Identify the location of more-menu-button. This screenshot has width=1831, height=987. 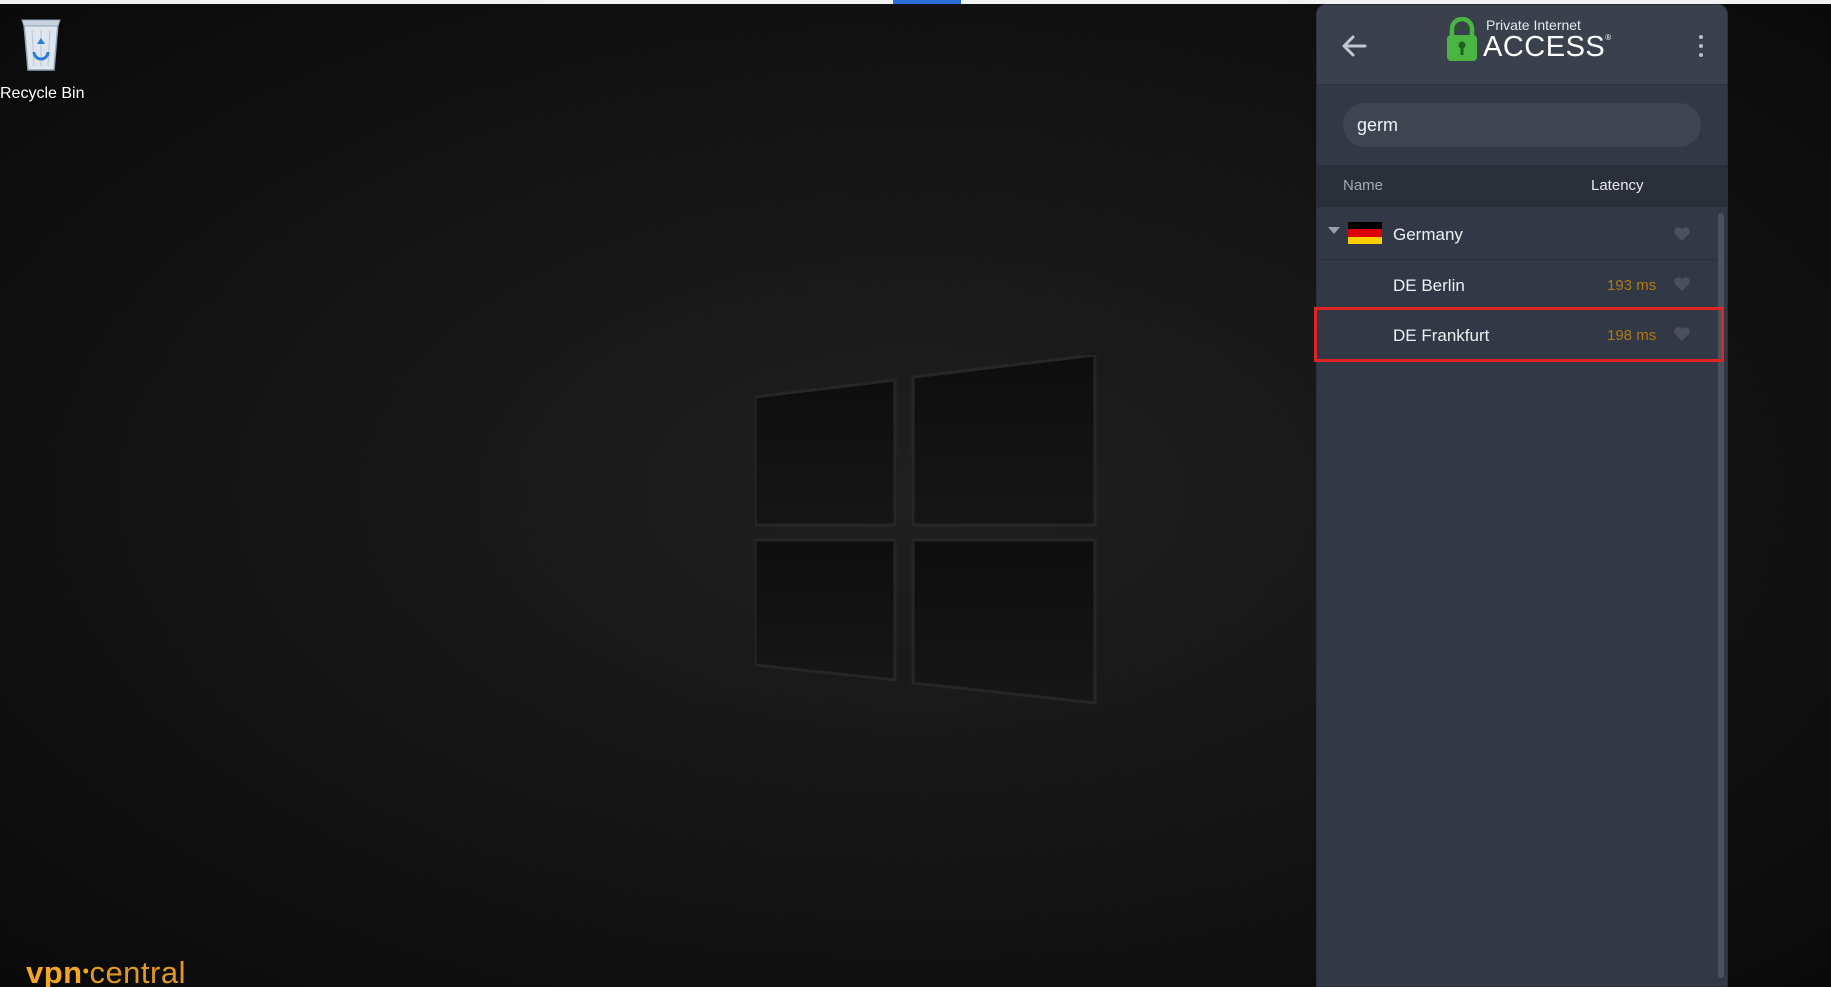
(1701, 46).